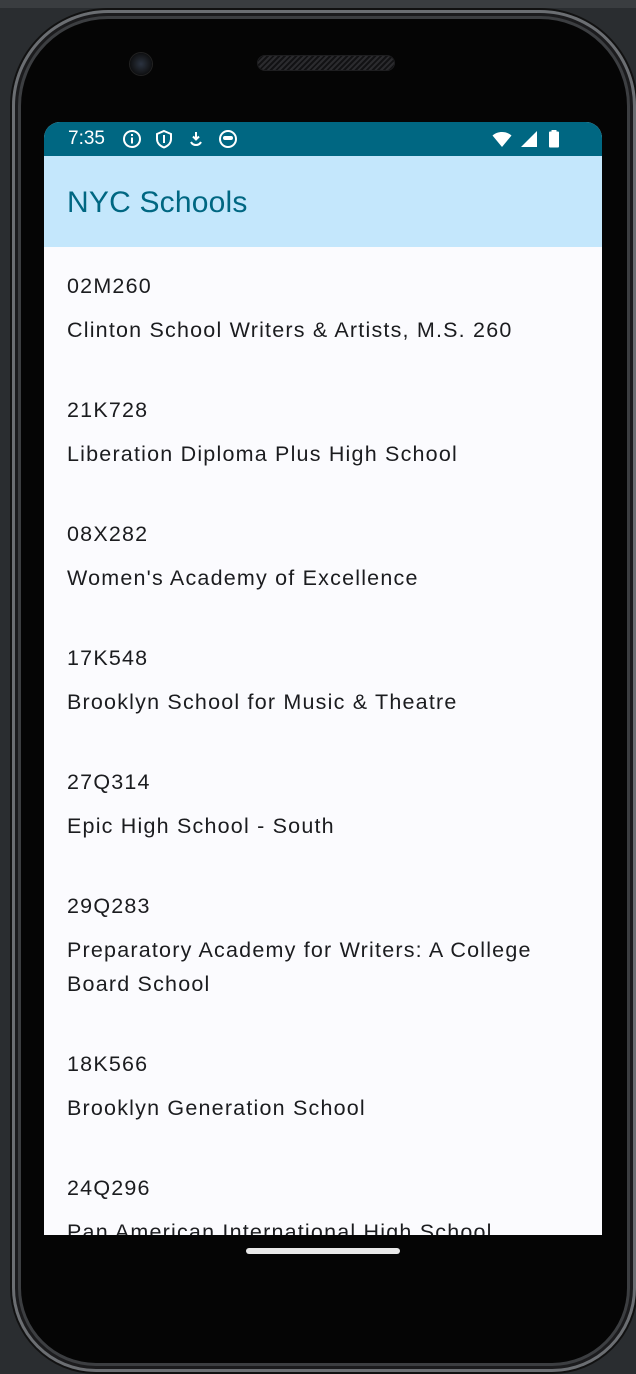 The image size is (636, 1374). I want to click on info-icon, so click(132, 139).